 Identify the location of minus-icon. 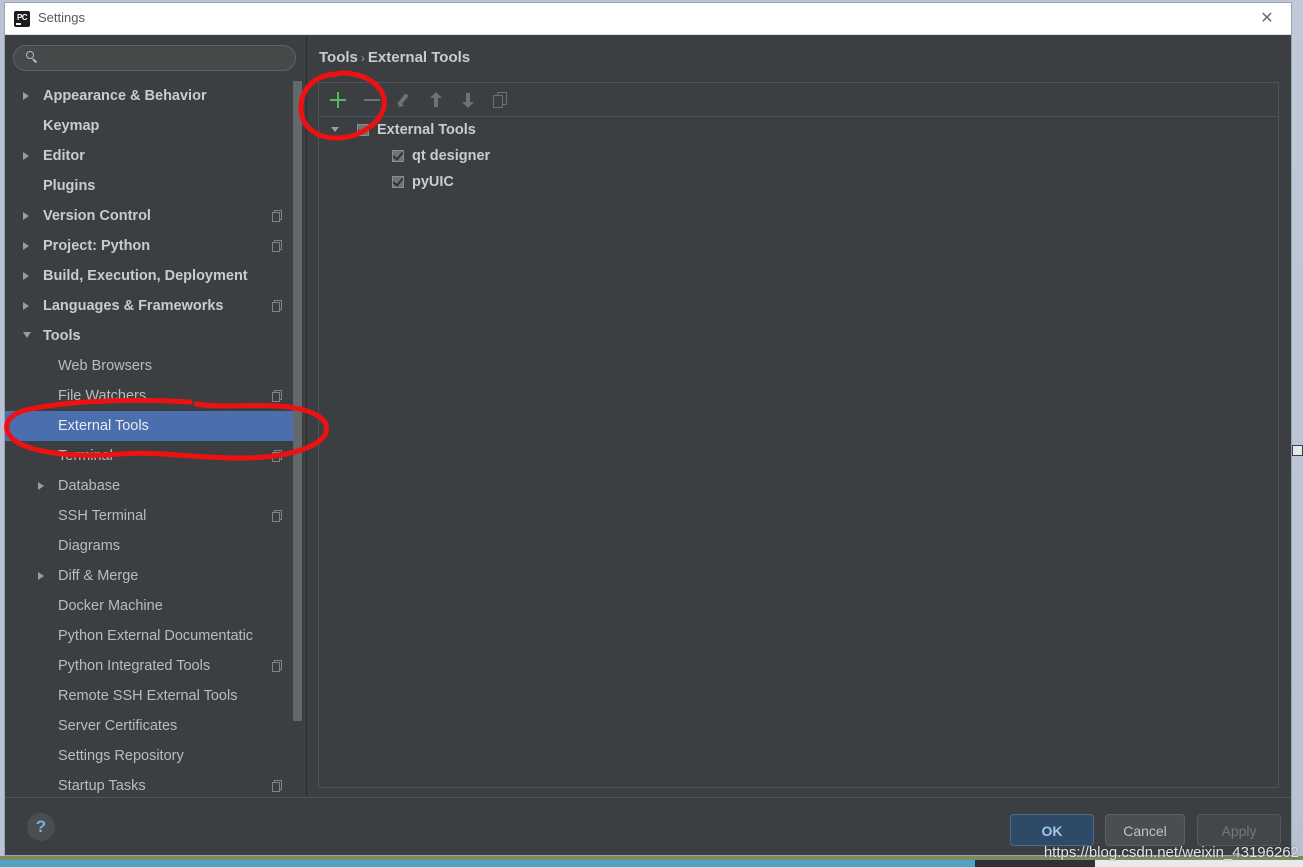
(372, 100).